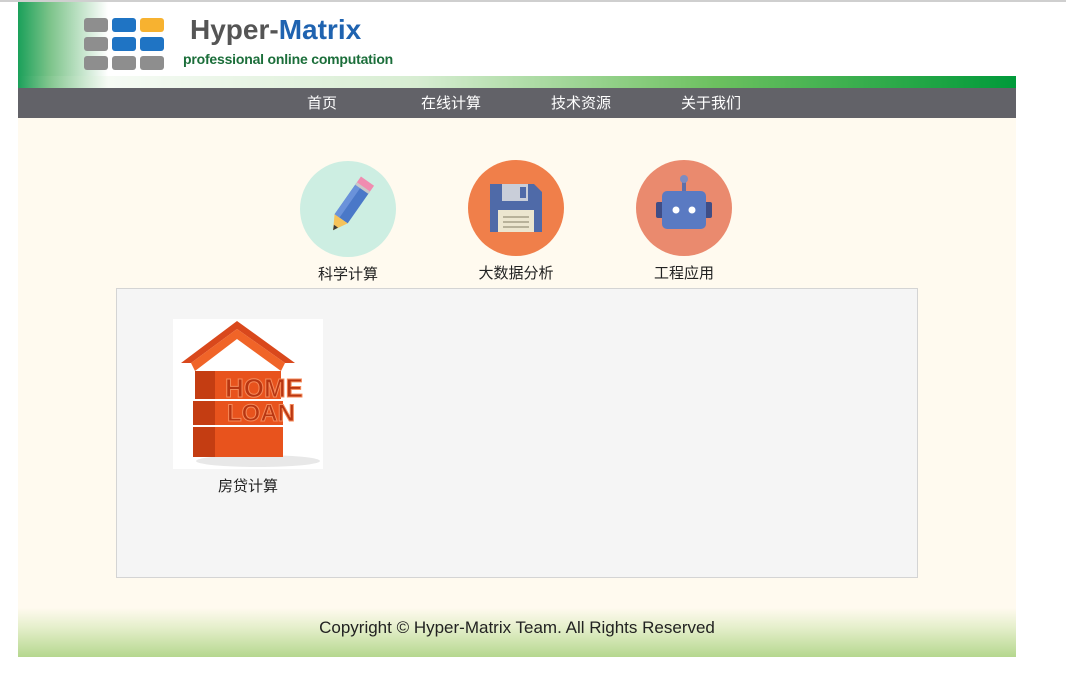 This screenshot has width=1066, height=682. What do you see at coordinates (516, 208) in the screenshot?
I see `floppy-disk-icon` at bounding box center [516, 208].